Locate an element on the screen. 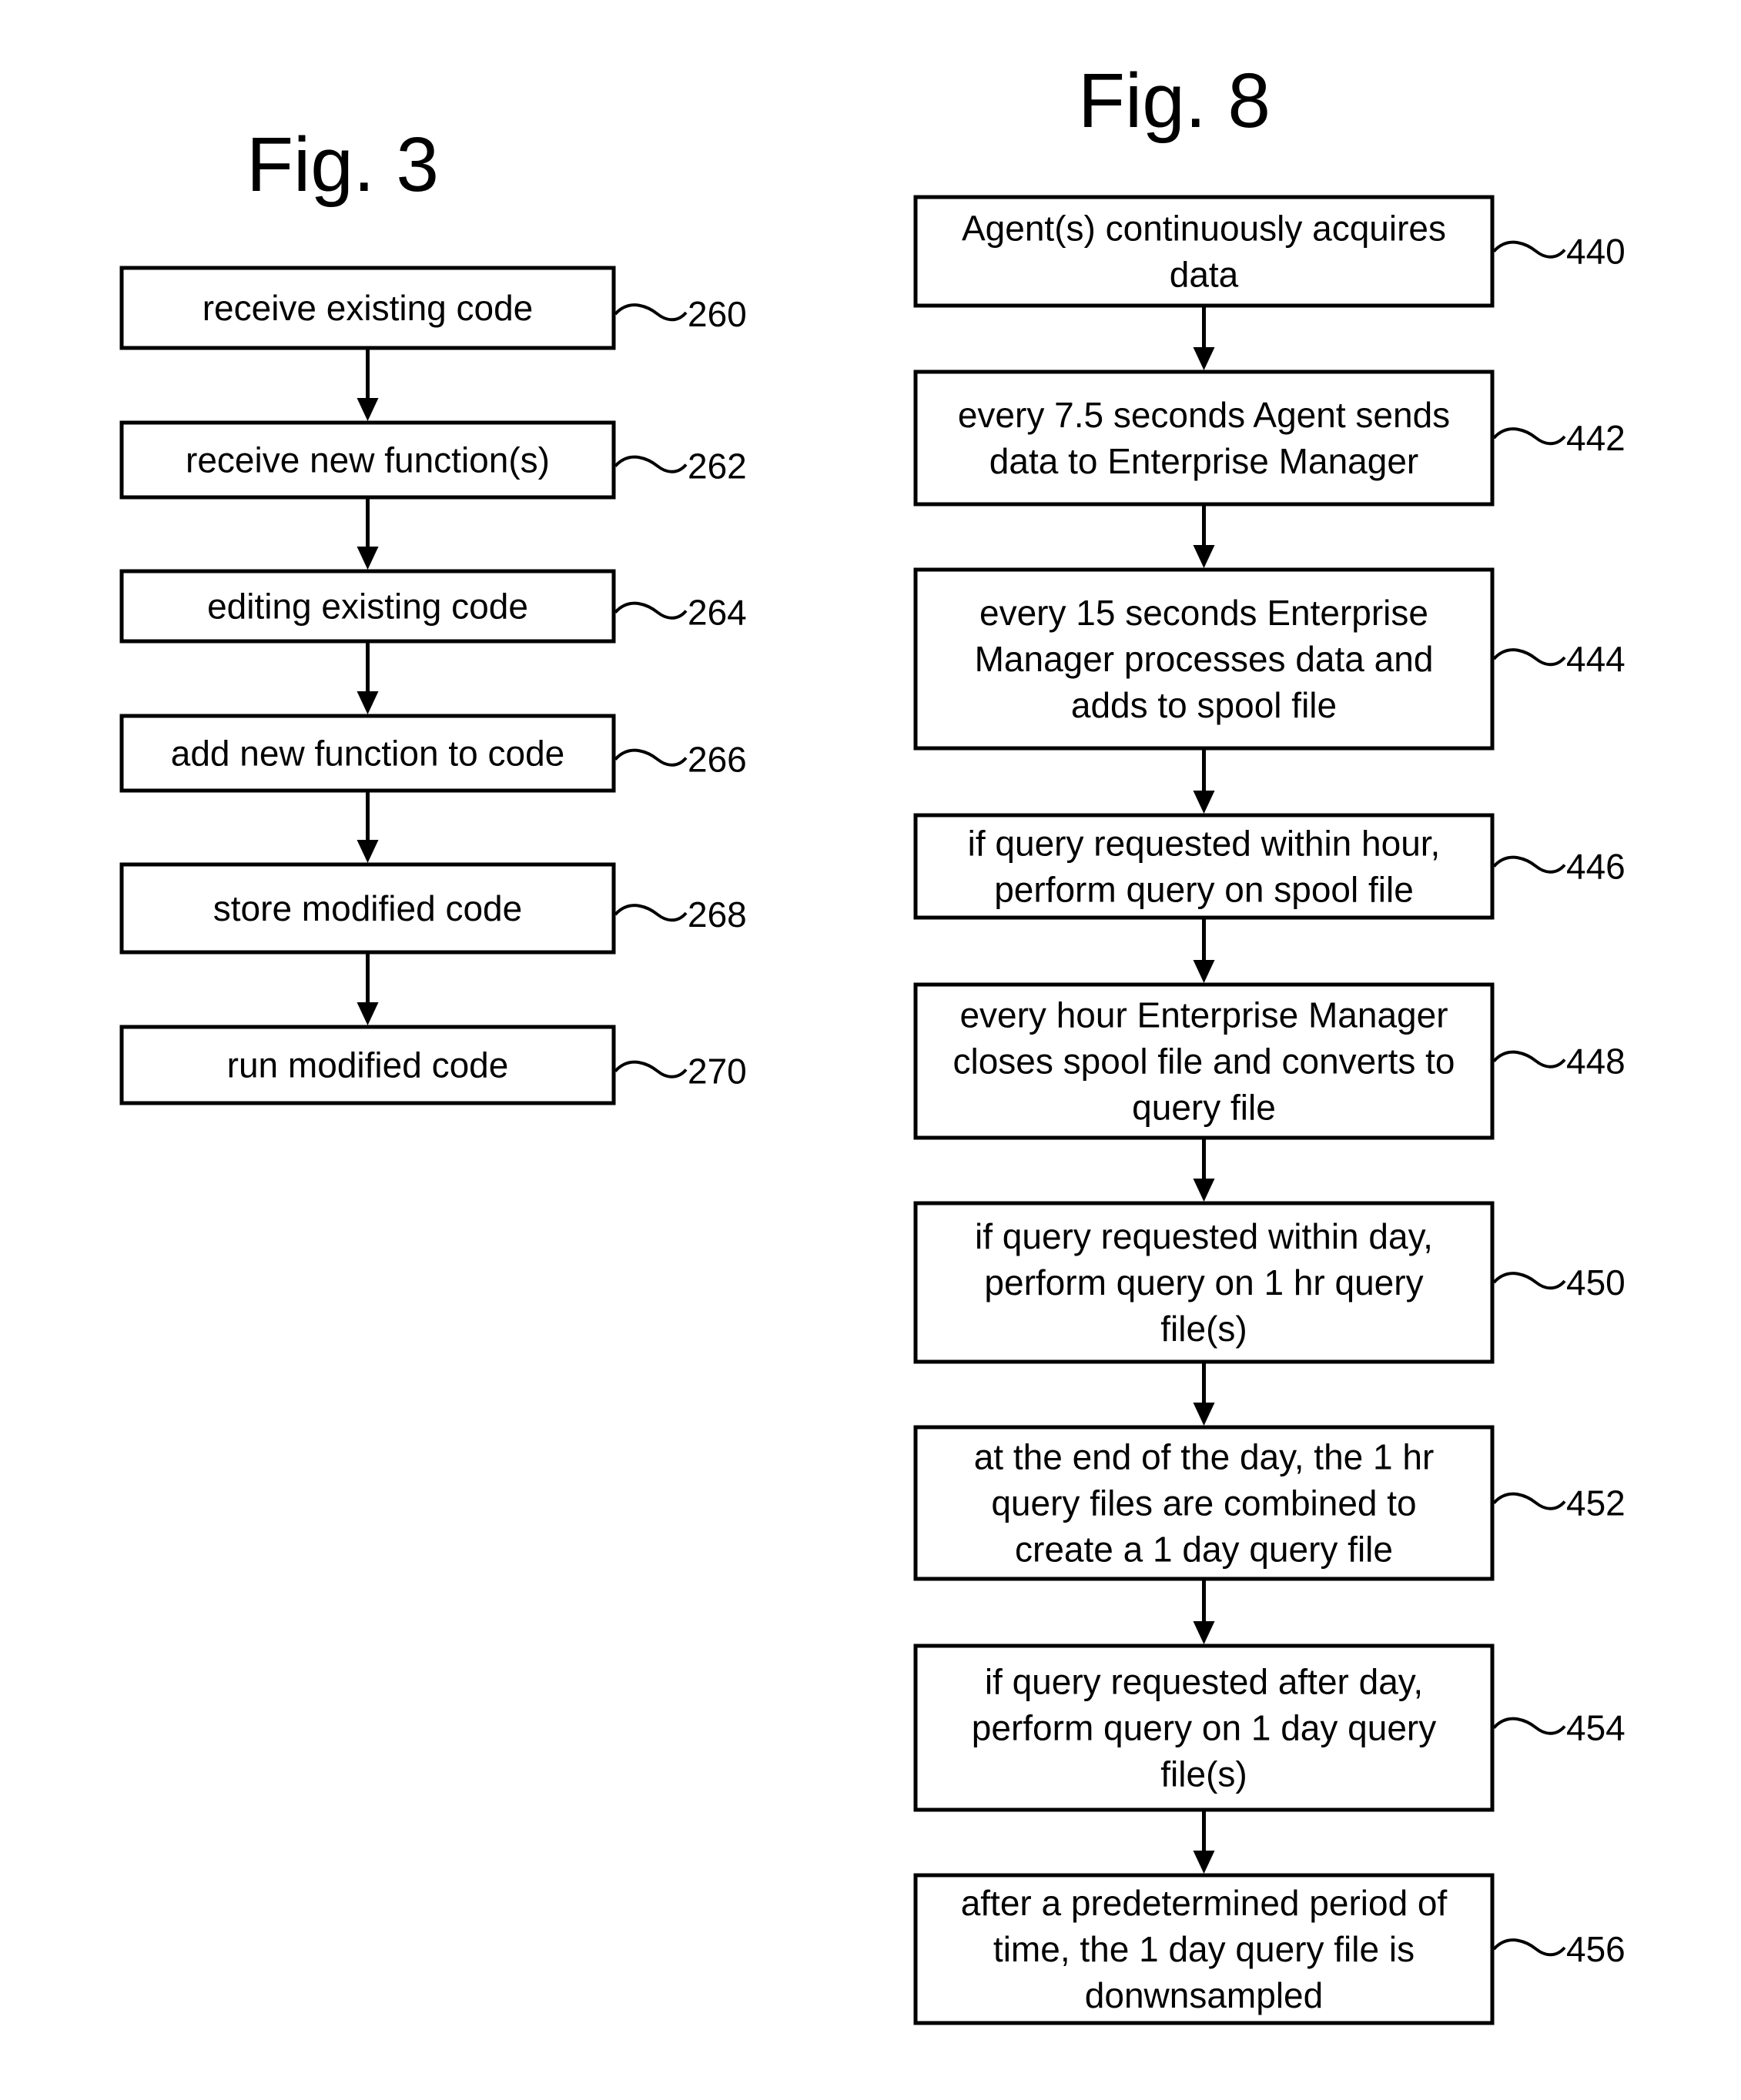 The width and height of the screenshot is (1741, 2100). step-label-line: every 7.5 seconds Agent sends is located at coordinates (1204, 415).